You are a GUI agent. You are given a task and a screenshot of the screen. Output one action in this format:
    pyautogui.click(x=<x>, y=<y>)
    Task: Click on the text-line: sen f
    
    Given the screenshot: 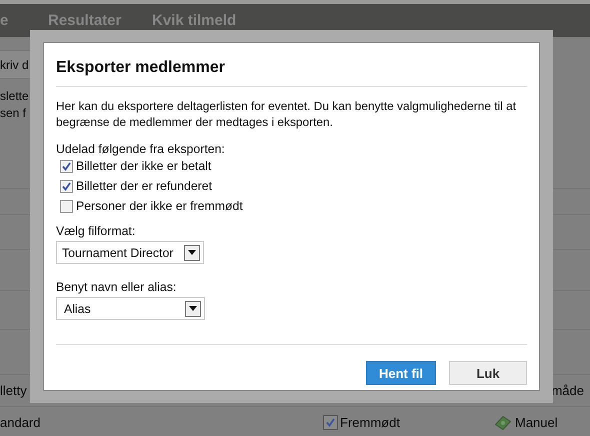 What is the action you would take?
    pyautogui.click(x=13, y=113)
    